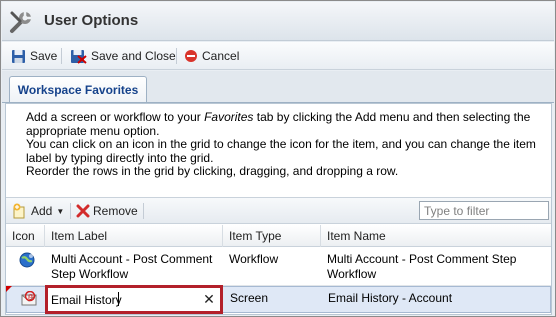 The width and height of the screenshot is (556, 317). I want to click on cancel-icon, so click(191, 56).